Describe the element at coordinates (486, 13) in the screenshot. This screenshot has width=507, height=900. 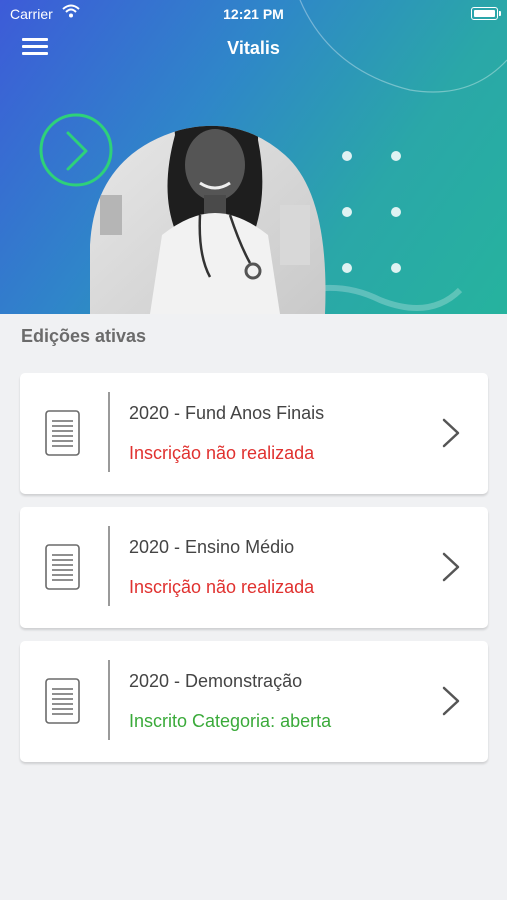
I see `battery-icon` at that location.